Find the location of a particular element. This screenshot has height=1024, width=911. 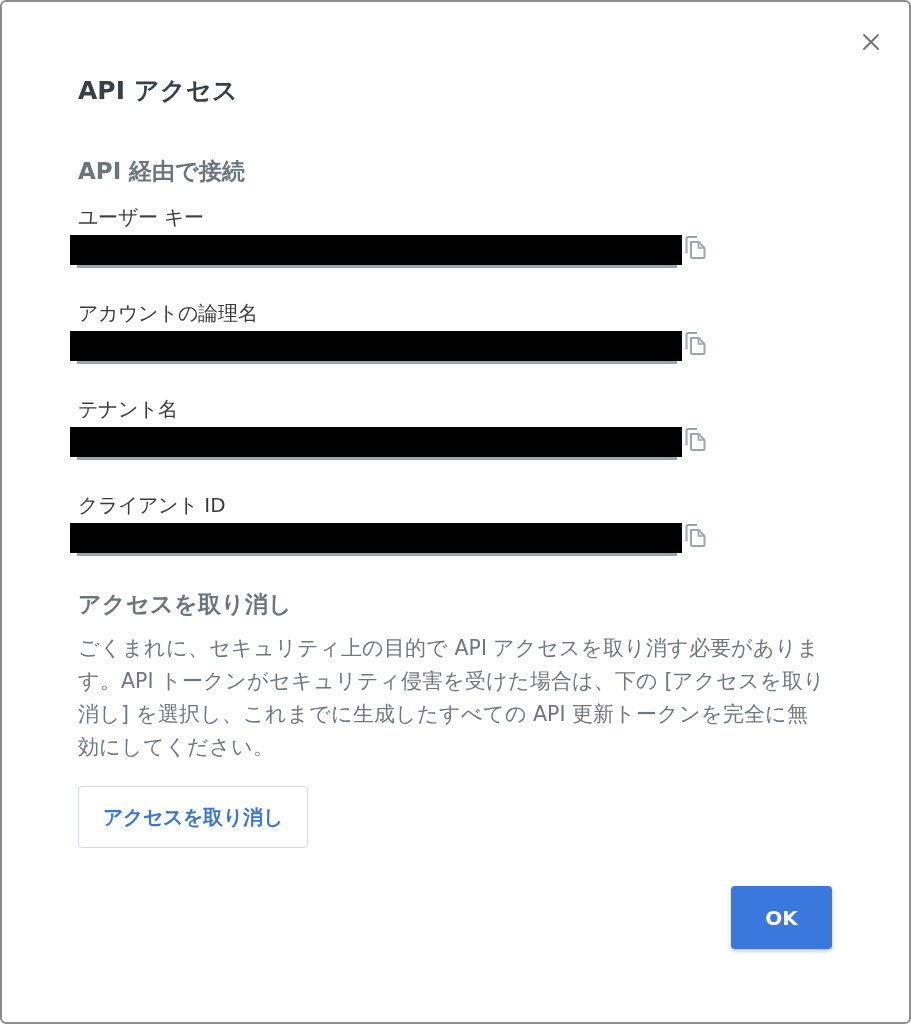

revoke-access-button: アクセスを取り消し is located at coordinates (193, 817).